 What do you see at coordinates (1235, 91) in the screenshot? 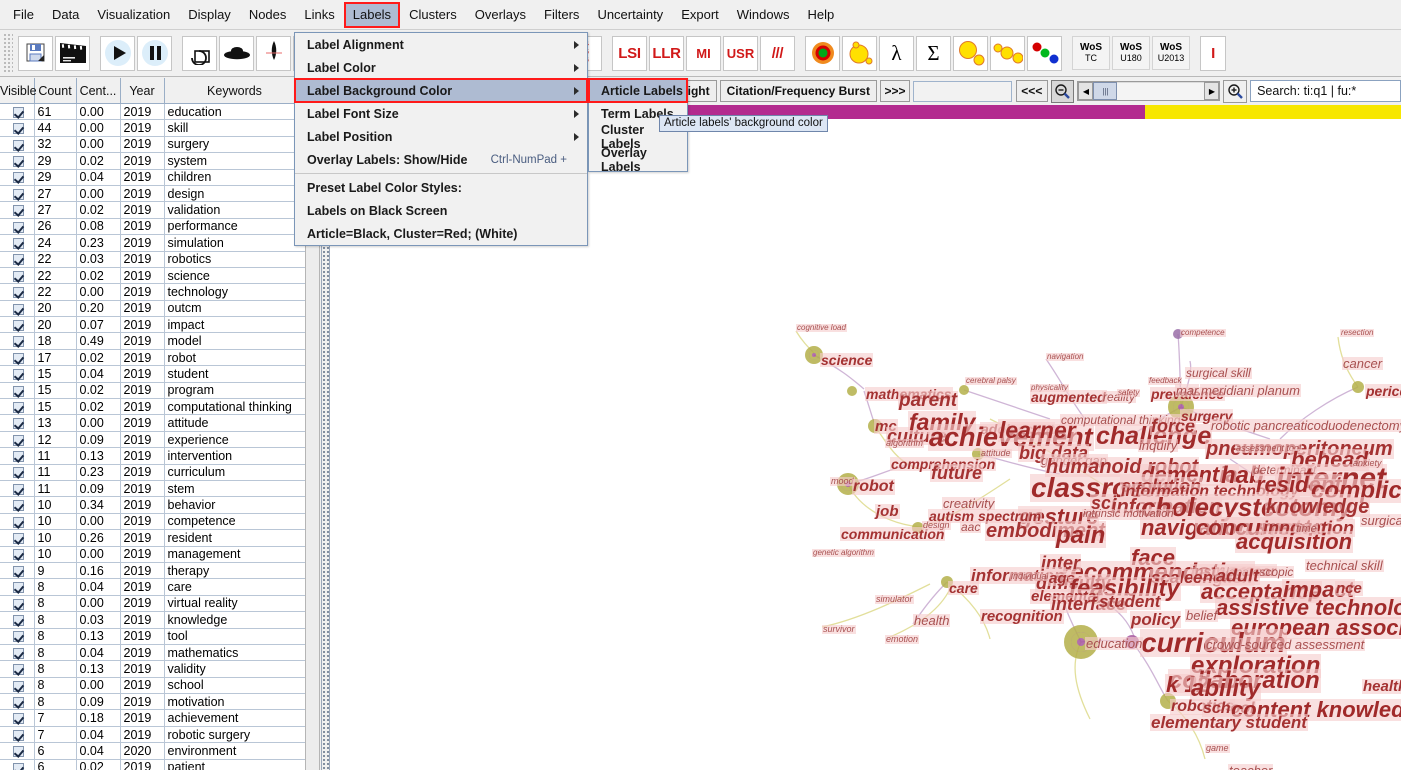
I see `magnifier-plus-icon` at bounding box center [1235, 91].